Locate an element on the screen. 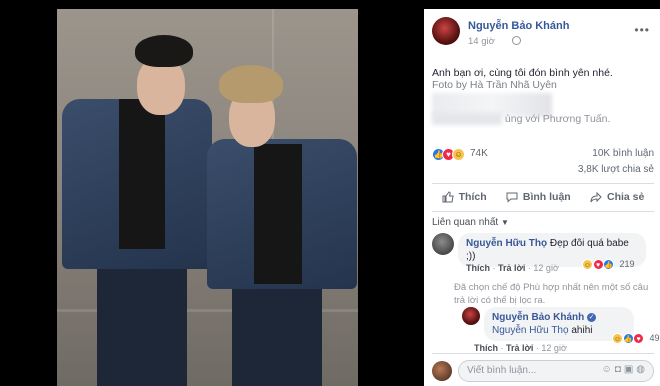 Image resolution: width=660 pixels, height=386 pixels. commenter-name: Nguyễn Hữu Thọ is located at coordinates (506, 243).